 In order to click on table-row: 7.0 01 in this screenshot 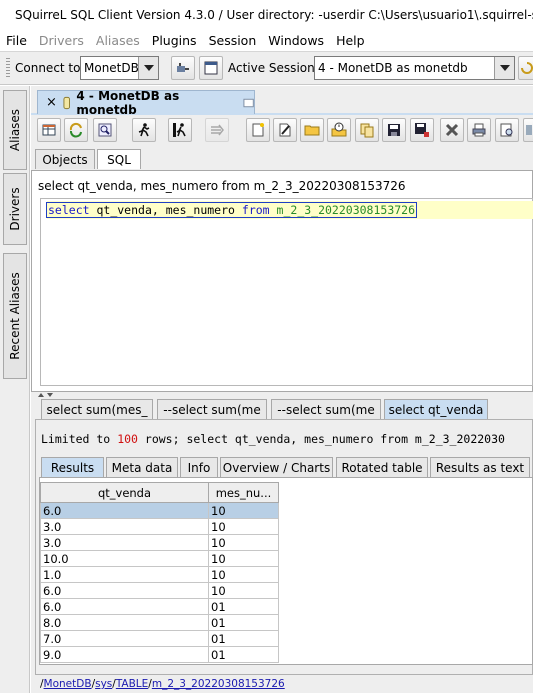, I will do `click(159, 638)`.